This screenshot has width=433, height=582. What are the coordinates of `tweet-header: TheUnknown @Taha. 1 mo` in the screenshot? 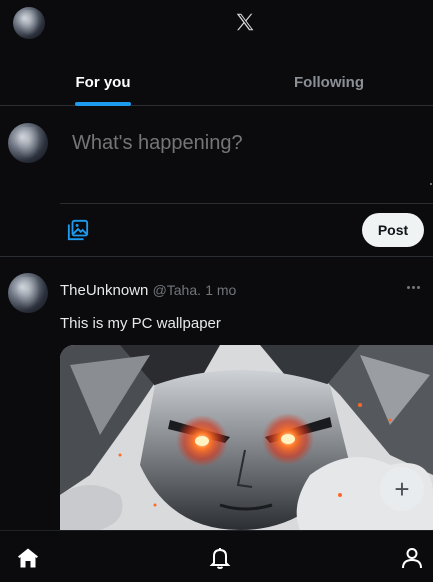 It's located at (148, 290).